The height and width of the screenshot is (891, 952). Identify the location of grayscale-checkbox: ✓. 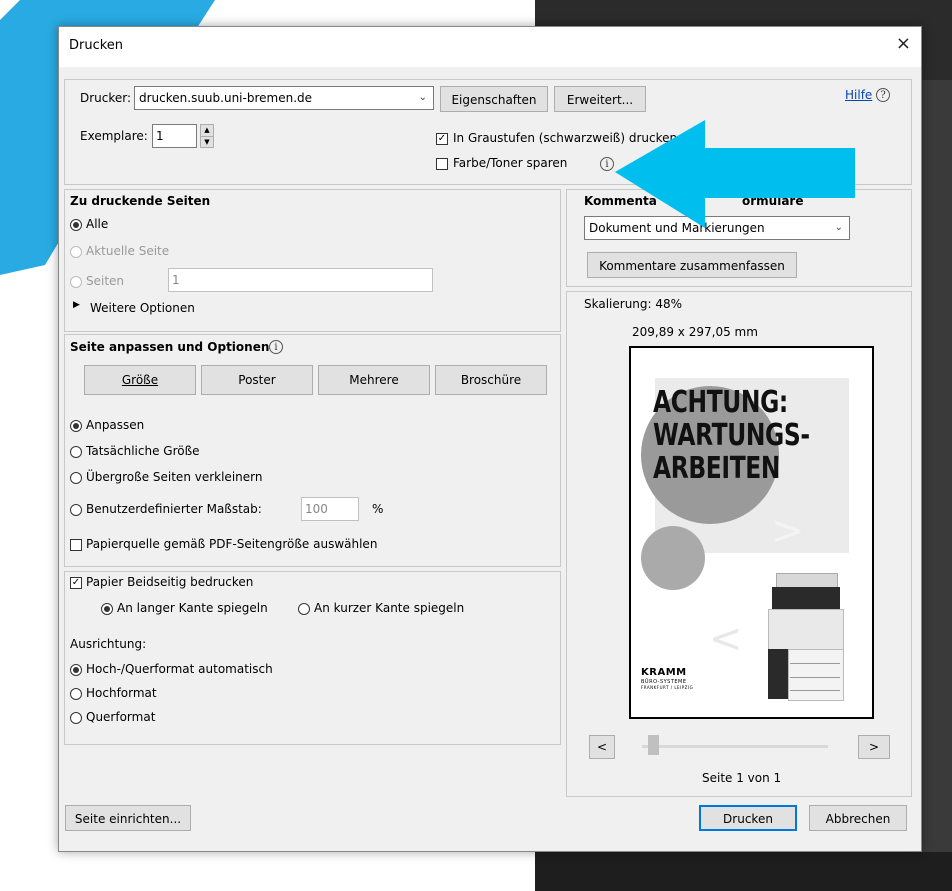
(442, 139).